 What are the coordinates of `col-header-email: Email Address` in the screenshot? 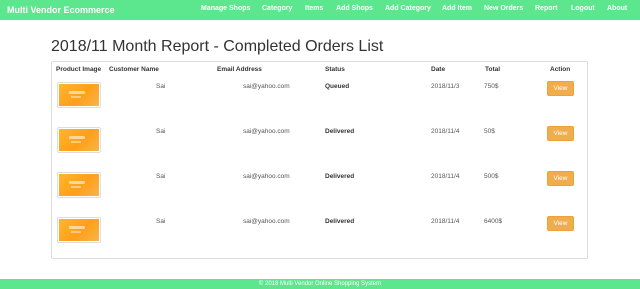 It's located at (239, 69).